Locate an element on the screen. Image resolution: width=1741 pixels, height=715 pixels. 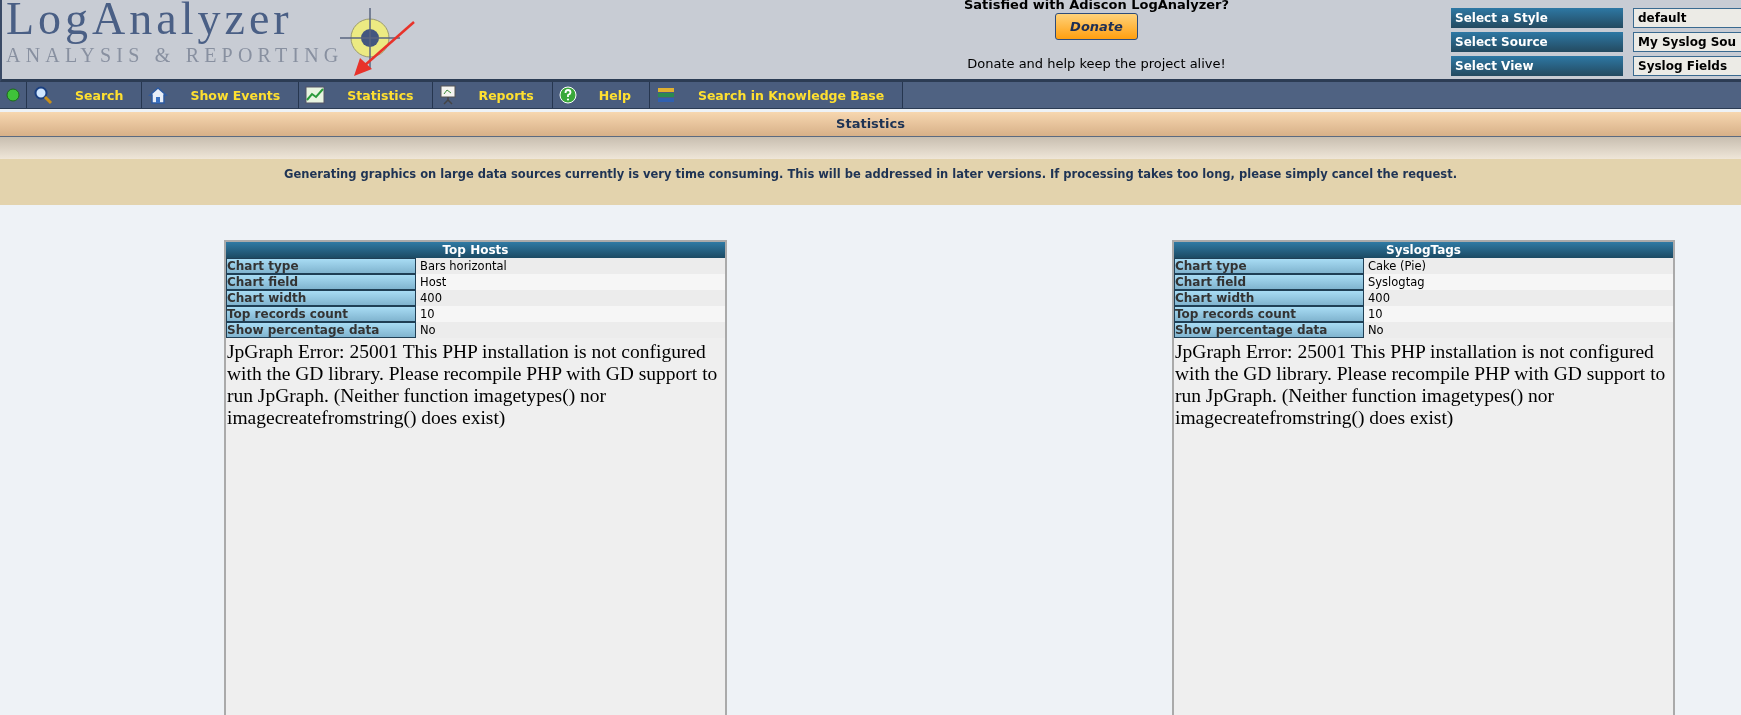
line-chart-icon is located at coordinates (315, 95).